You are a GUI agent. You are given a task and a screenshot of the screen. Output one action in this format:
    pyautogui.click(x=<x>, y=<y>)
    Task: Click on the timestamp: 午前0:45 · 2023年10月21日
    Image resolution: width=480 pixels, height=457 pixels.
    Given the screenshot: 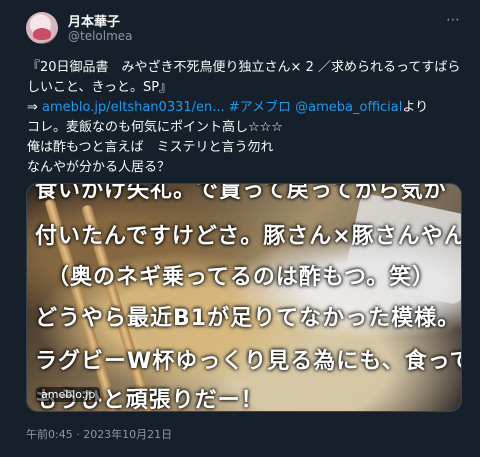 What is the action you would take?
    pyautogui.click(x=99, y=434)
    